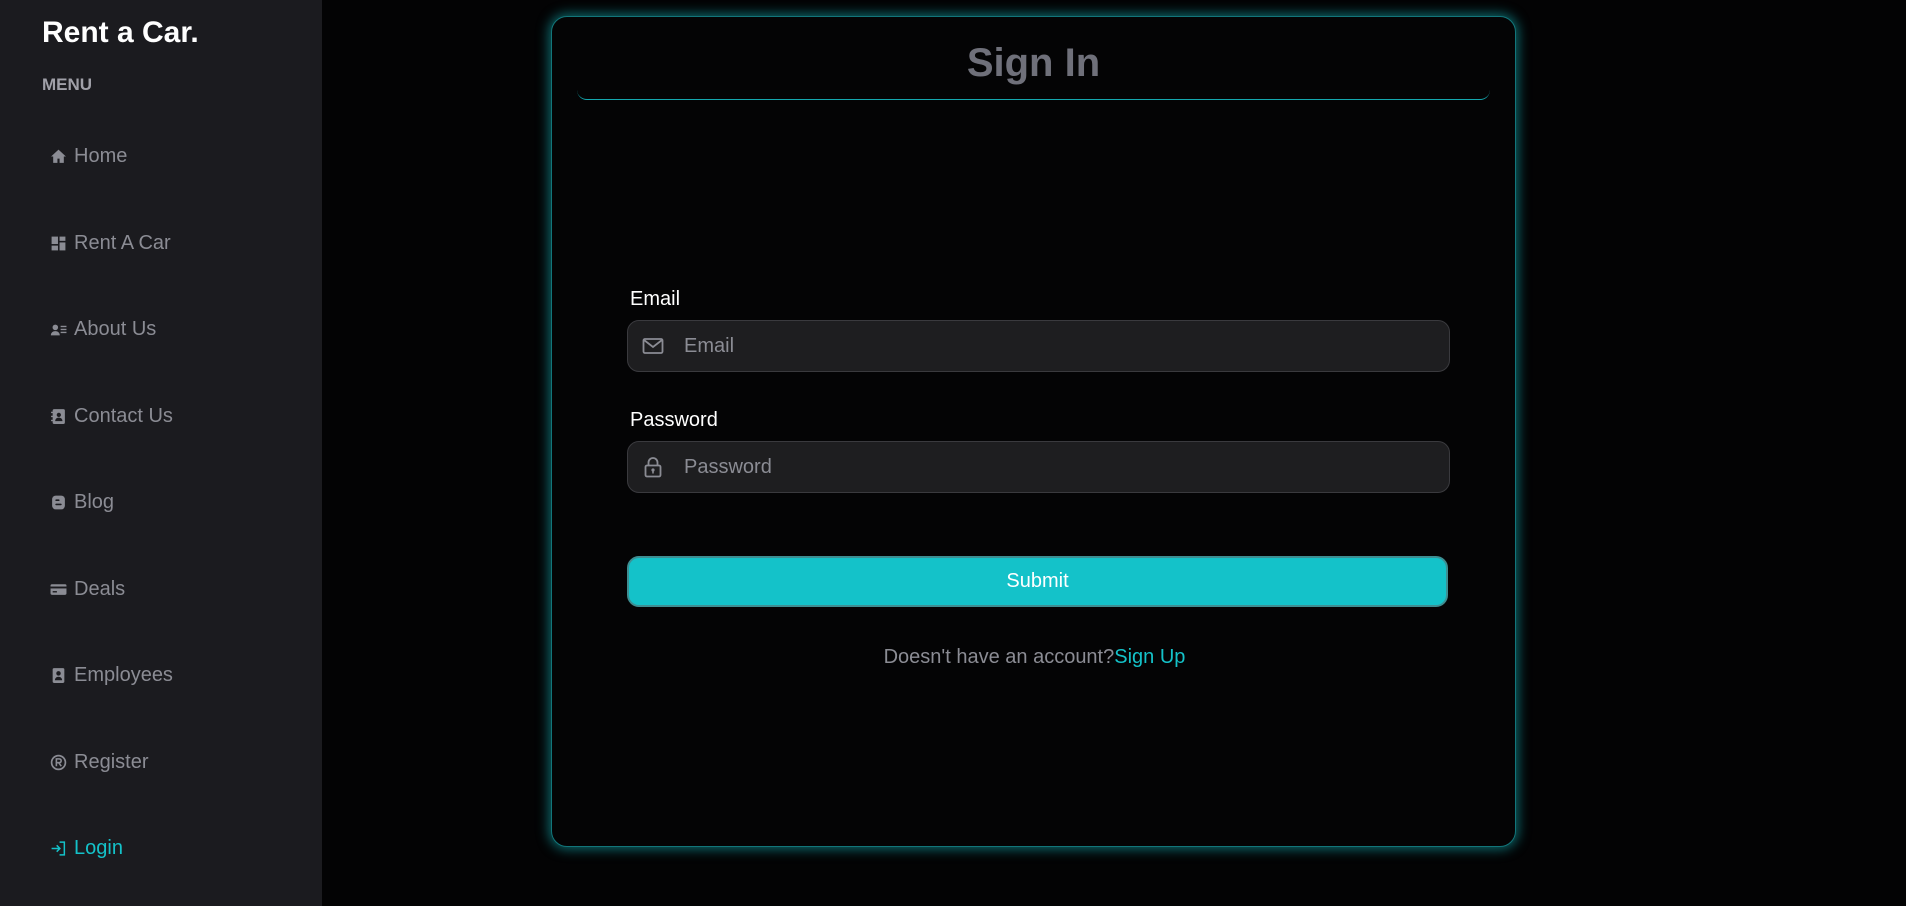 Image resolution: width=1906 pixels, height=906 pixels. Describe the element at coordinates (1037, 581) in the screenshot. I see `submit-button: Submit` at that location.